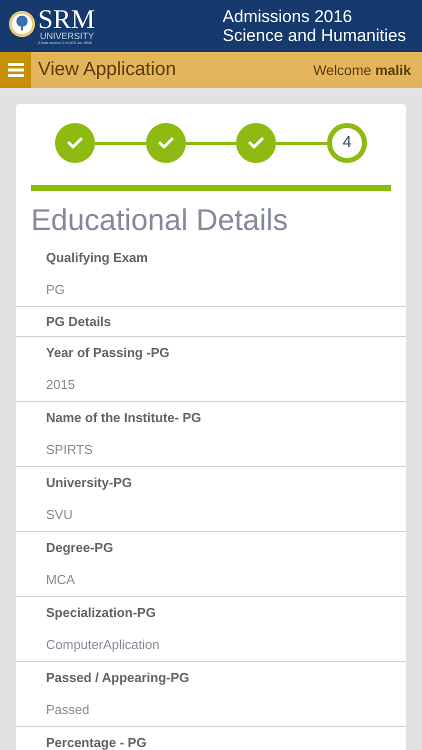 This screenshot has width=422, height=750. Describe the element at coordinates (60, 514) in the screenshot. I see `field-value: SVU` at that location.